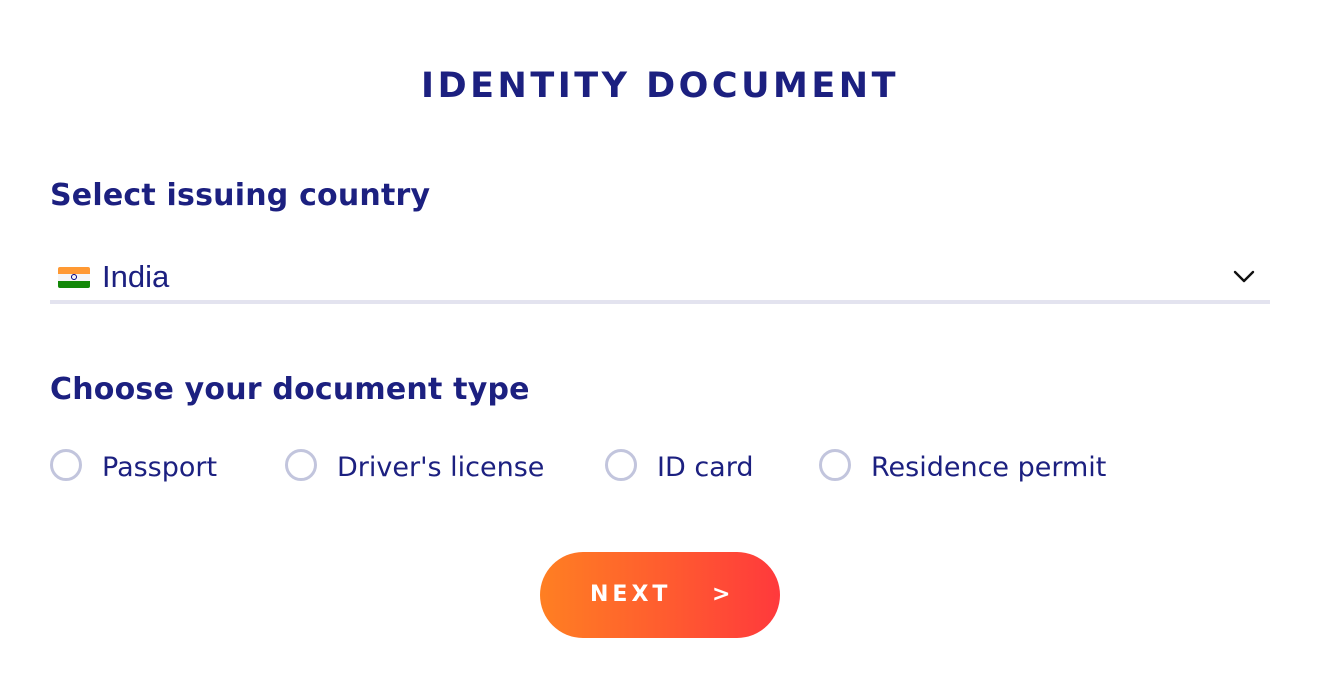 This screenshot has height=684, width=1326. Describe the element at coordinates (74, 277) in the screenshot. I see `india-flag-icon` at that location.